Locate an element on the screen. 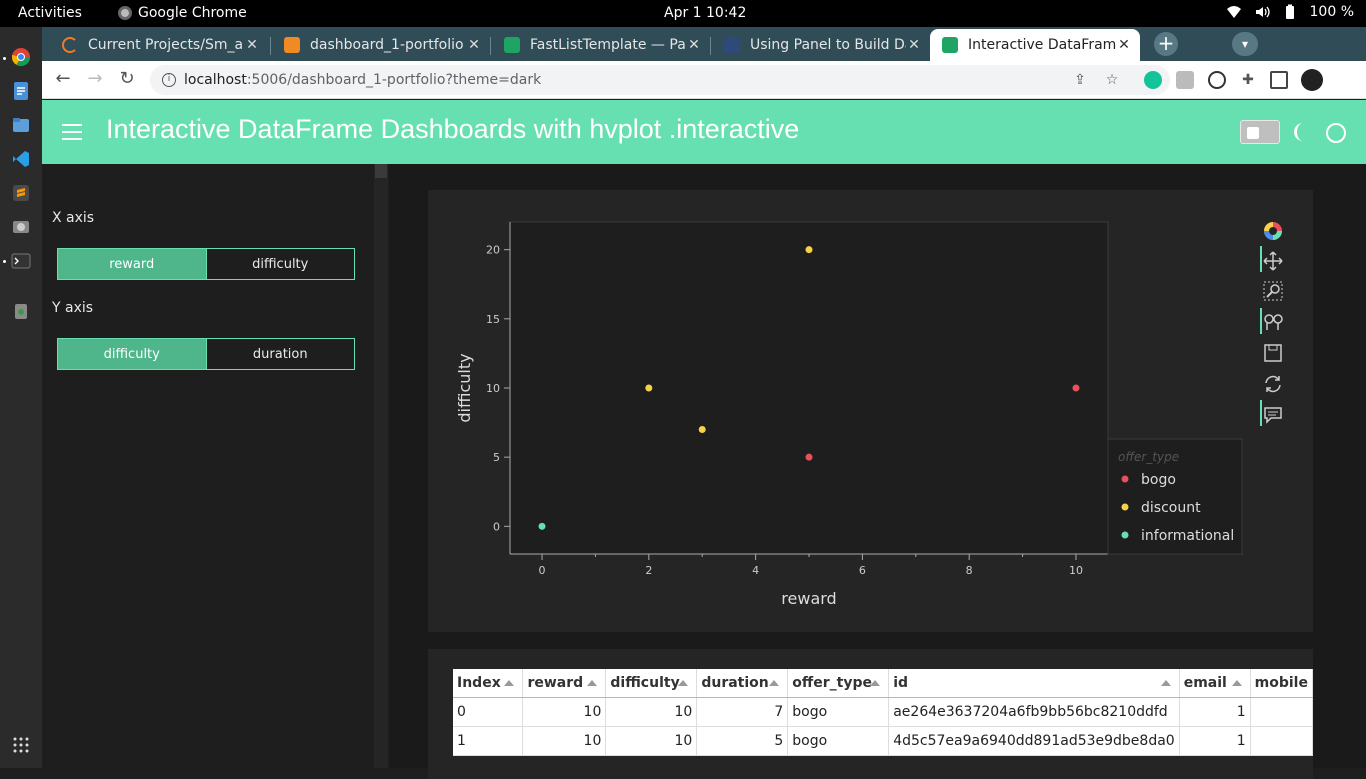 The image size is (1366, 779). app-menu: Google Chrome is located at coordinates (182, 13).